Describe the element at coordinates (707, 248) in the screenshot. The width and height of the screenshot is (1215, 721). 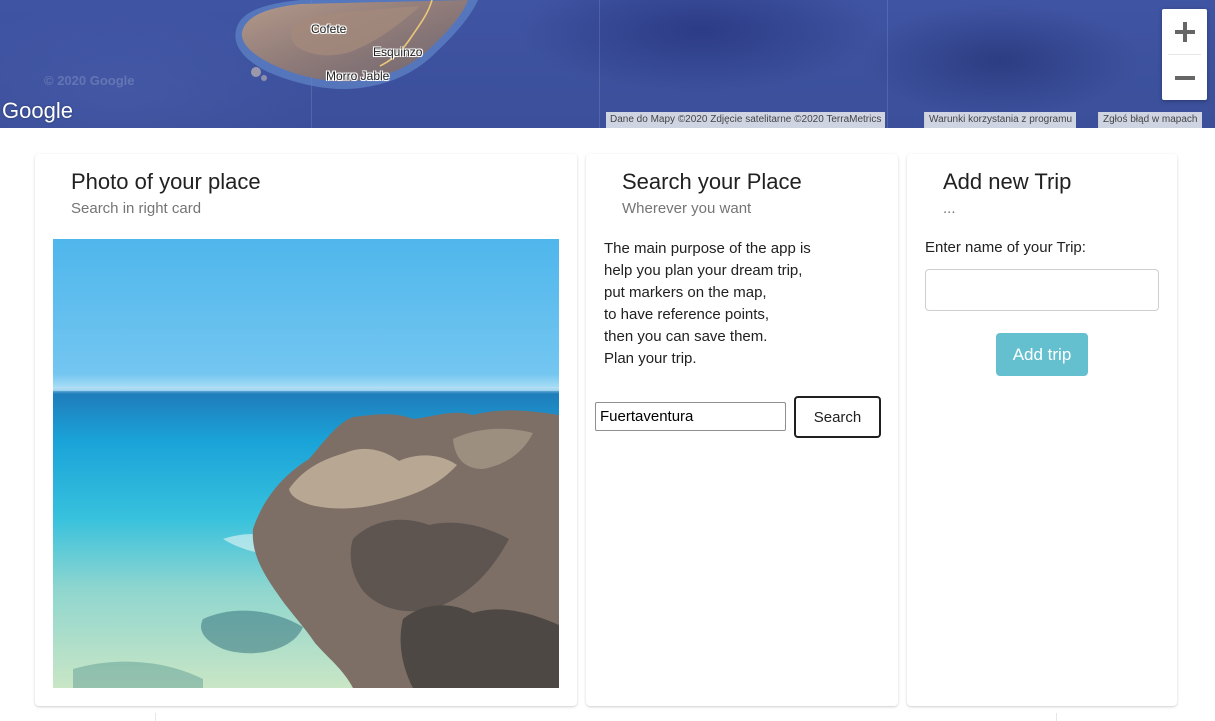
I see `description-line: The main purpose of the app is` at that location.